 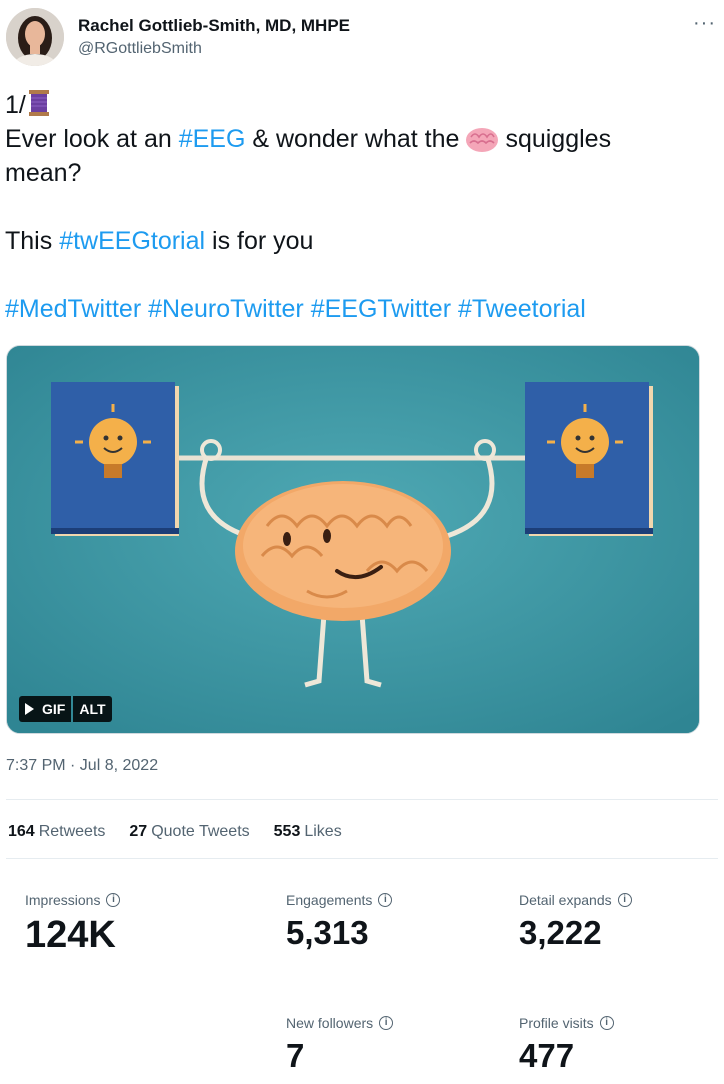 I want to click on tweet-line-3: mean?, so click(x=43, y=173).